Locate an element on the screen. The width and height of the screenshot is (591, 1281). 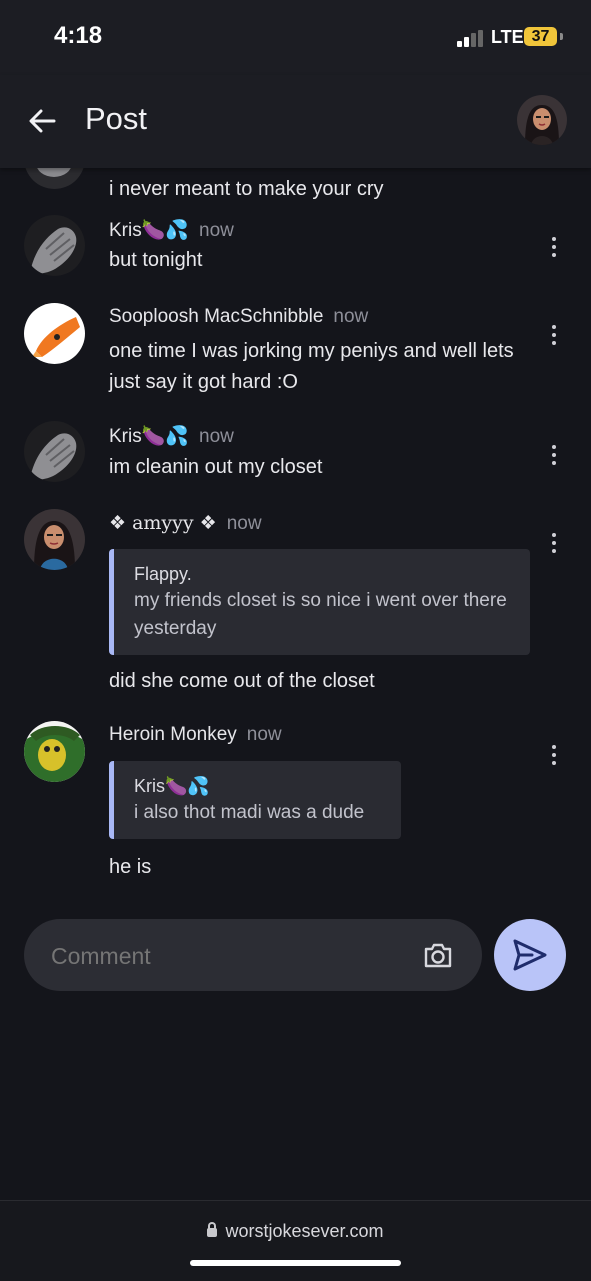
comment-text: but tonight is located at coordinates (156, 260).